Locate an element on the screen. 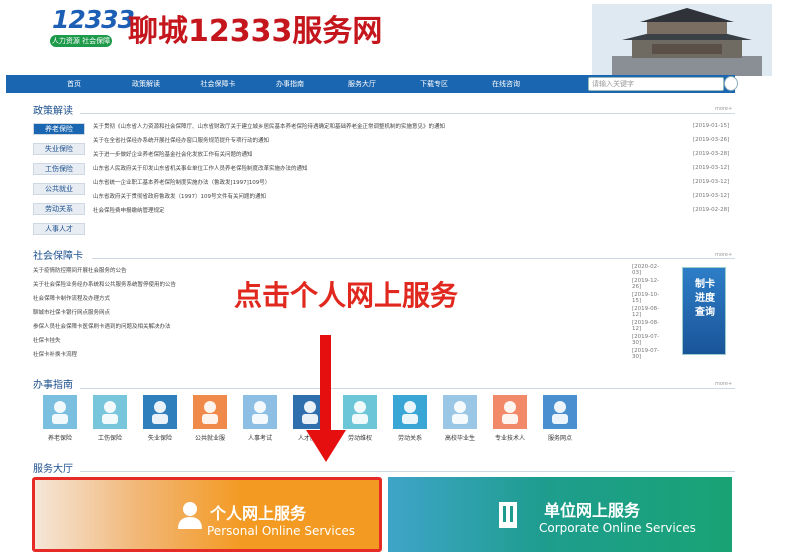  news-title: 关于疫情防控期间开展社会服务的公告 is located at coordinates (332, 270).